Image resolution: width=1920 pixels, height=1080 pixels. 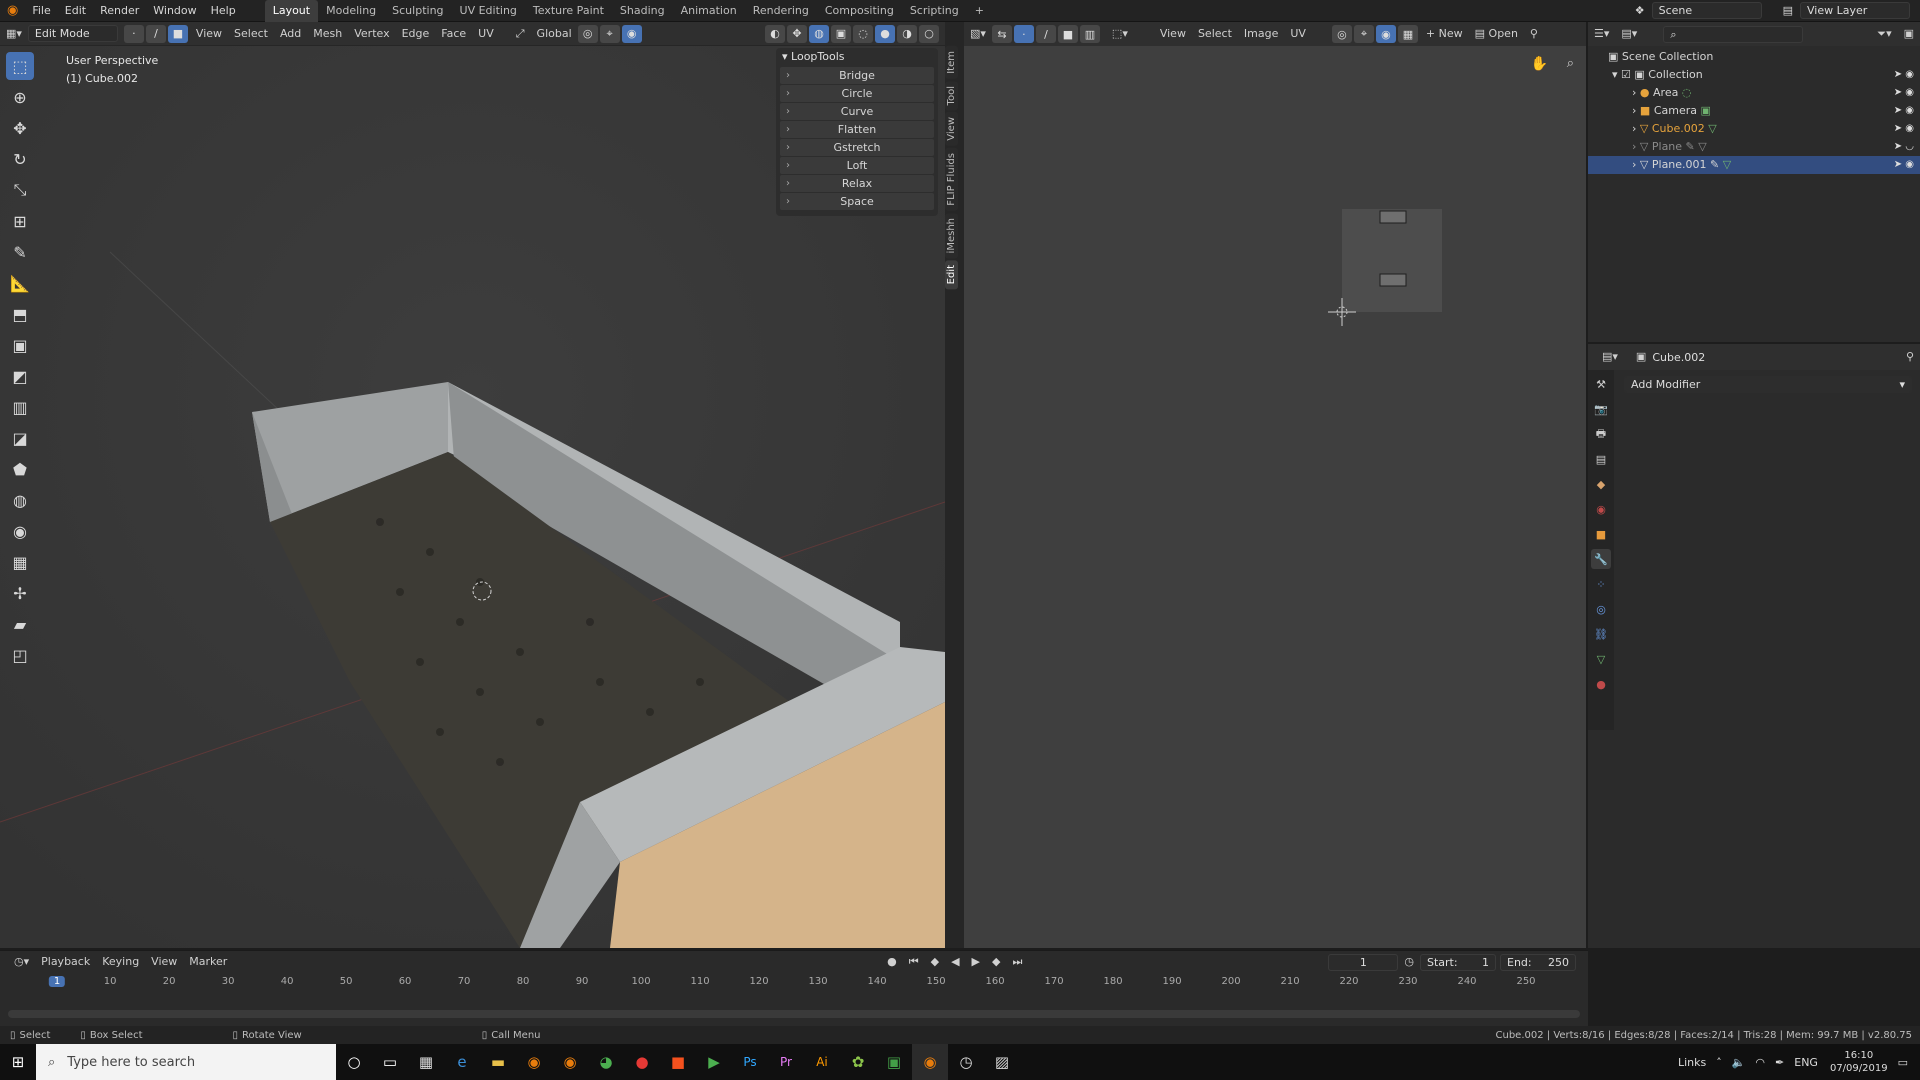 What do you see at coordinates (709, 11) in the screenshot?
I see `tab-animation: Animation` at bounding box center [709, 11].